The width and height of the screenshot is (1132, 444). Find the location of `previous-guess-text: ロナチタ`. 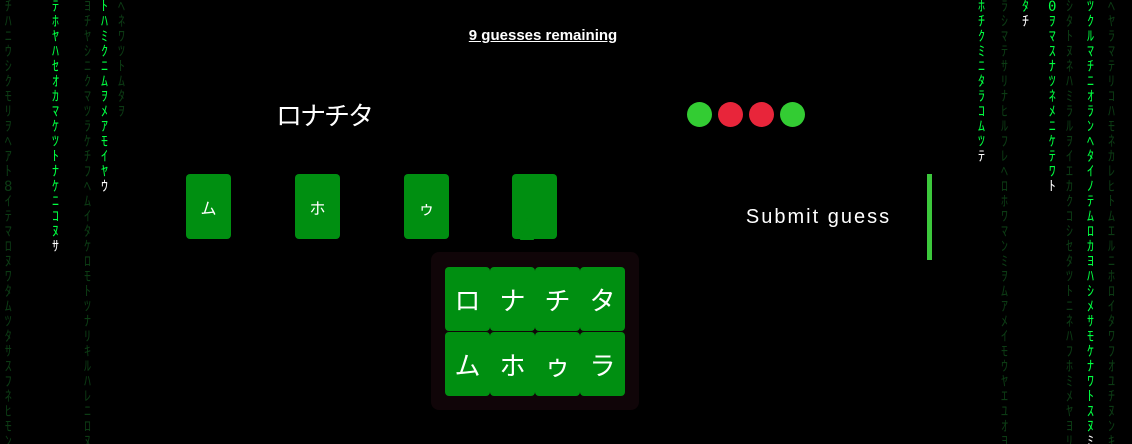

previous-guess-text: ロナチタ is located at coordinates (325, 117).